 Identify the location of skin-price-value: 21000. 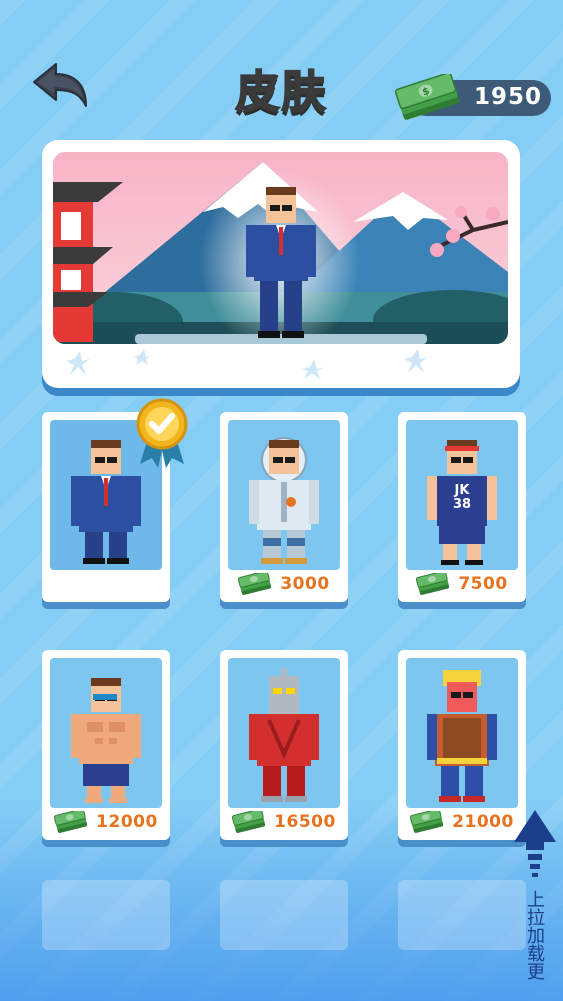
(483, 822).